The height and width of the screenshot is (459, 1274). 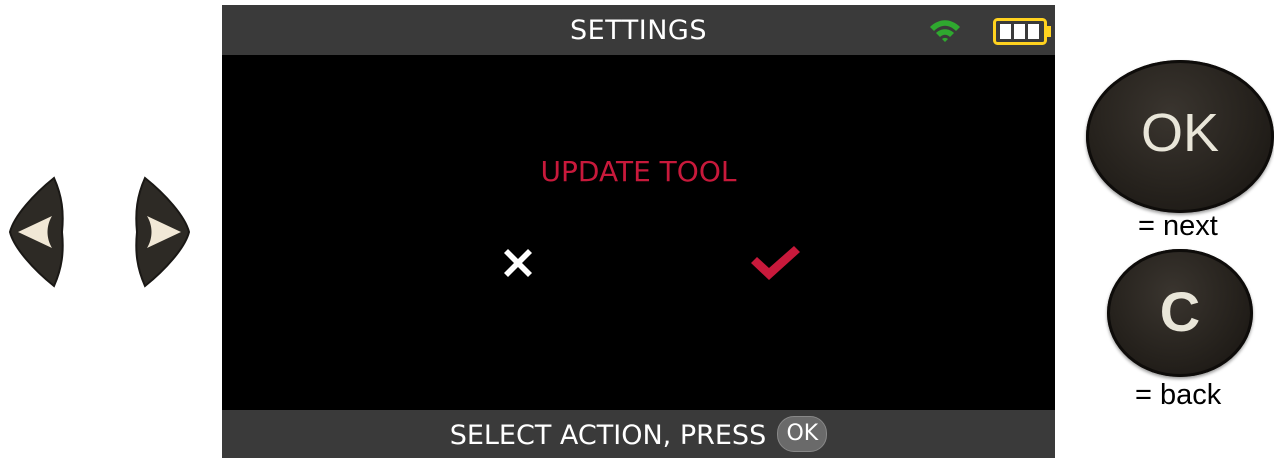 What do you see at coordinates (1022, 31) in the screenshot?
I see `battery-icon` at bounding box center [1022, 31].